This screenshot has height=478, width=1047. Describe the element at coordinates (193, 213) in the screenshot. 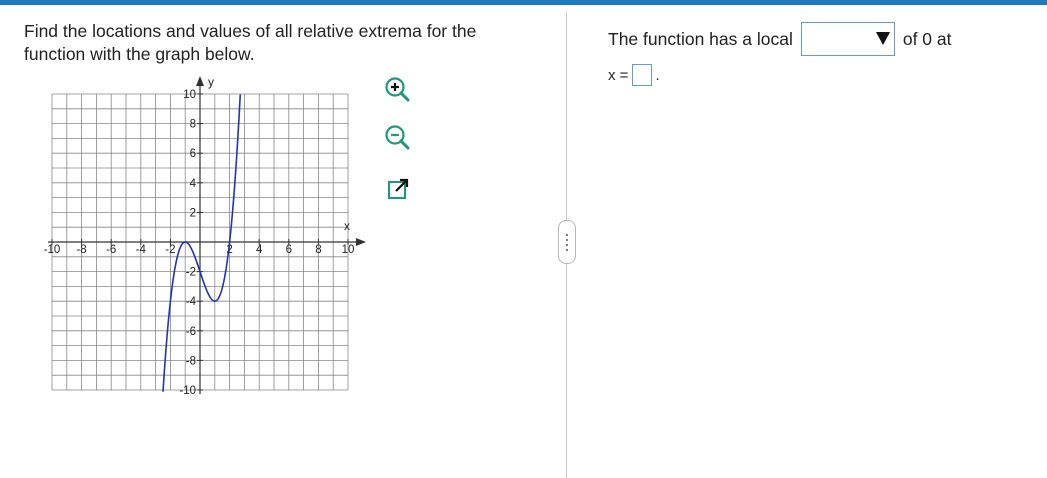

I see `y-tick-label: 2` at that location.